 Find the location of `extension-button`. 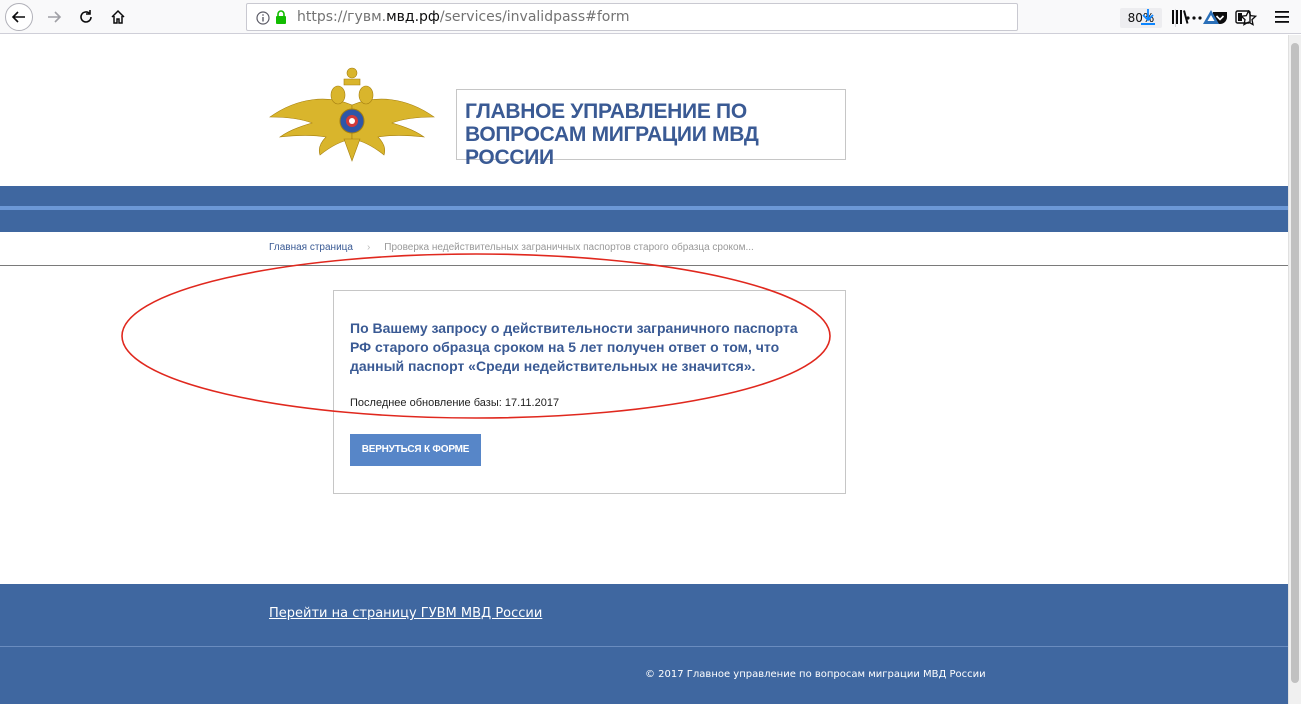

extension-button is located at coordinates (1211, 17).